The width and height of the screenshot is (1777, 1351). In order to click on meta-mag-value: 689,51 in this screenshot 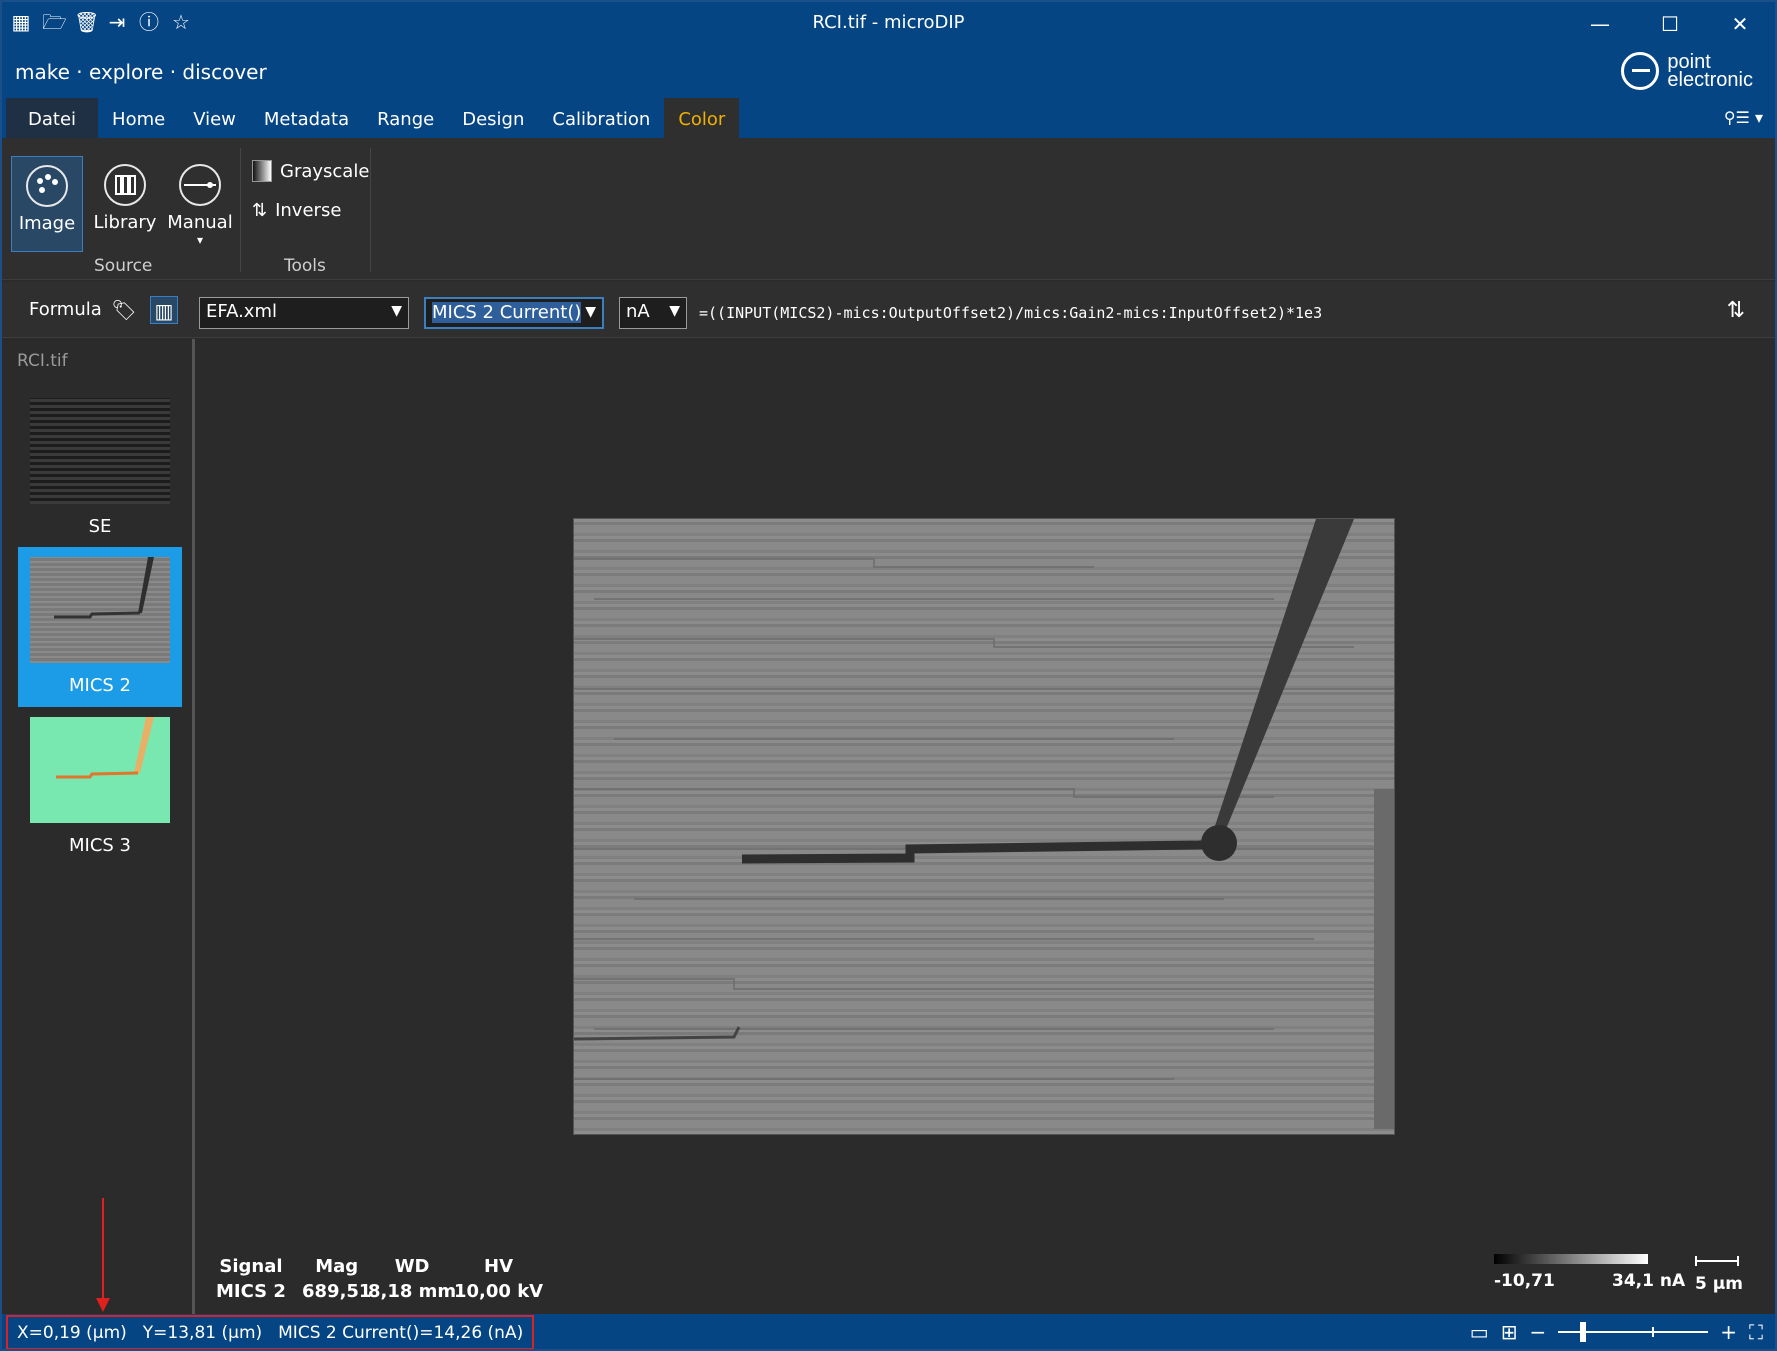, I will do `click(337, 1291)`.